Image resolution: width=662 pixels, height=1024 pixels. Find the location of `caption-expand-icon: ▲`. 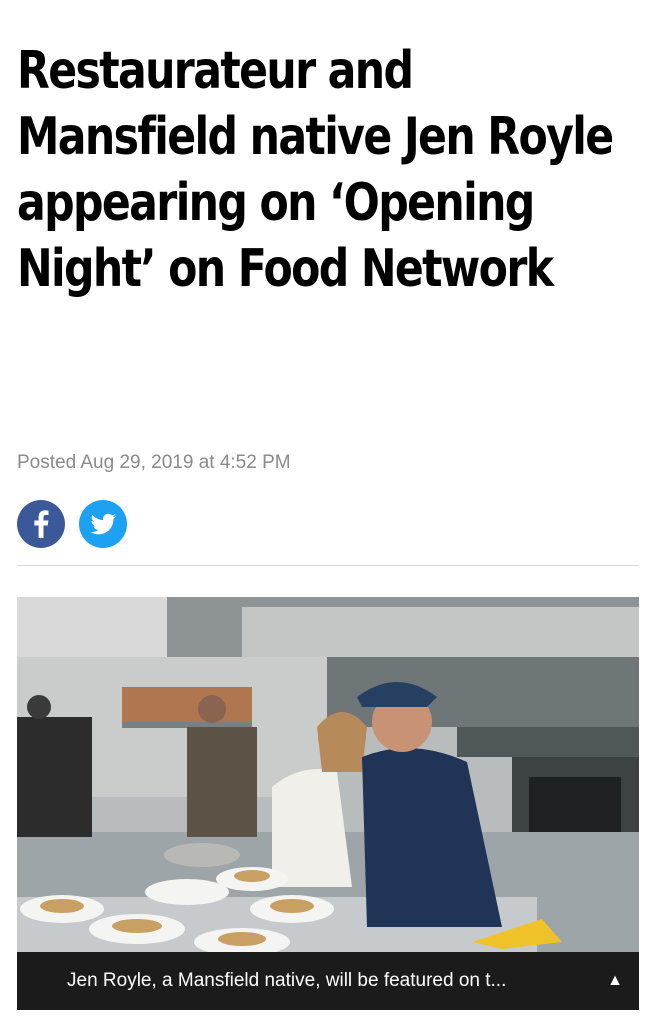

caption-expand-icon: ▲ is located at coordinates (615, 981).